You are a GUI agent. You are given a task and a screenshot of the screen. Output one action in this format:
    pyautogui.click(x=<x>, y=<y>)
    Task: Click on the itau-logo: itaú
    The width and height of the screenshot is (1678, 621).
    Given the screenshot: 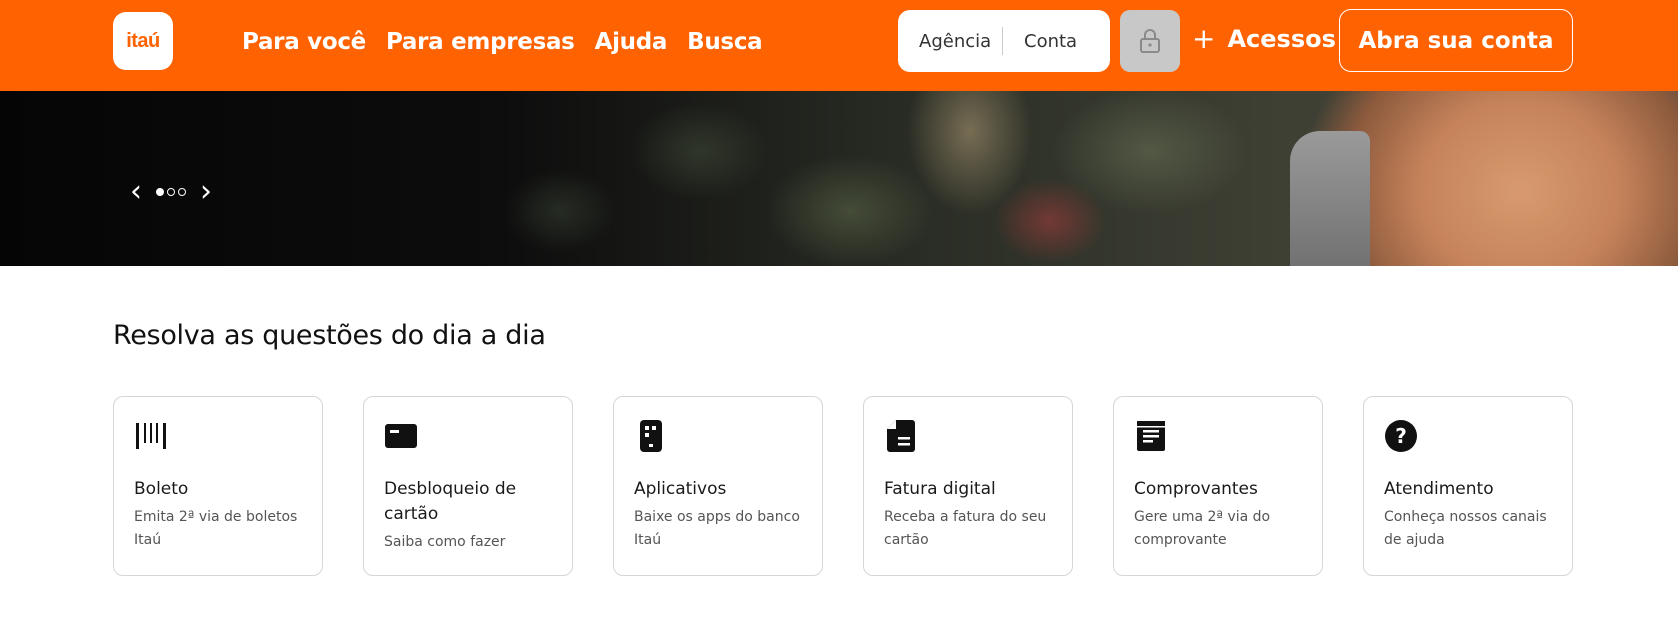 What is the action you would take?
    pyautogui.click(x=143, y=41)
    